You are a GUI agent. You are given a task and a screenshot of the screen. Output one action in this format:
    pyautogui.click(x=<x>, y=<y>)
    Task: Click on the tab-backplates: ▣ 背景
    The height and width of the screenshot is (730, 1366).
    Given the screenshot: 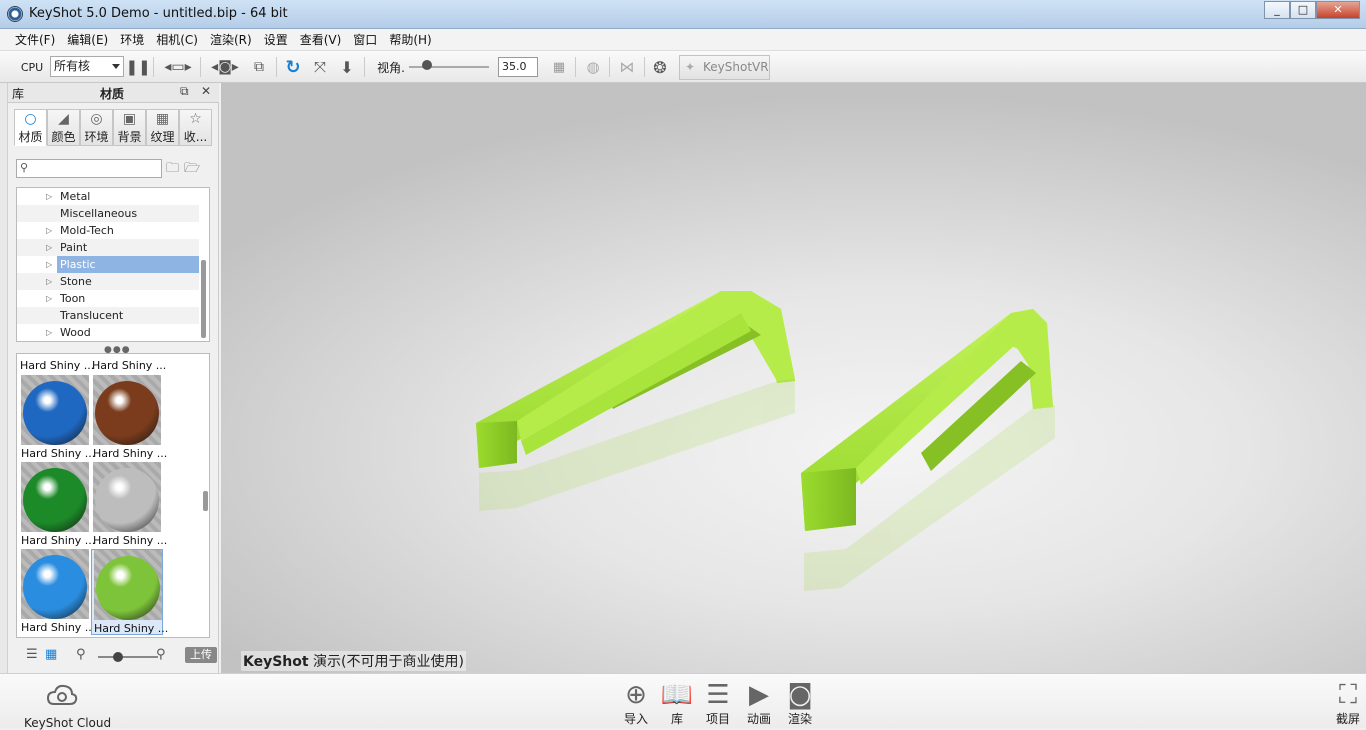 What is the action you would take?
    pyautogui.click(x=129, y=127)
    